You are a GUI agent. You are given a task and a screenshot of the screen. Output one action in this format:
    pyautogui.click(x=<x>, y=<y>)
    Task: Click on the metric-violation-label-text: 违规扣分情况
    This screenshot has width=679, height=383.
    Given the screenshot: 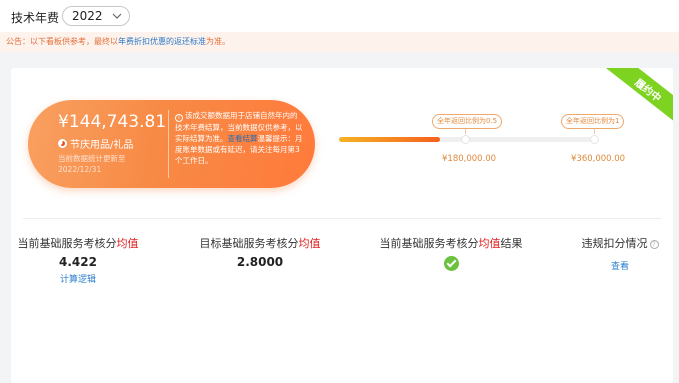 What is the action you would take?
    pyautogui.click(x=614, y=243)
    